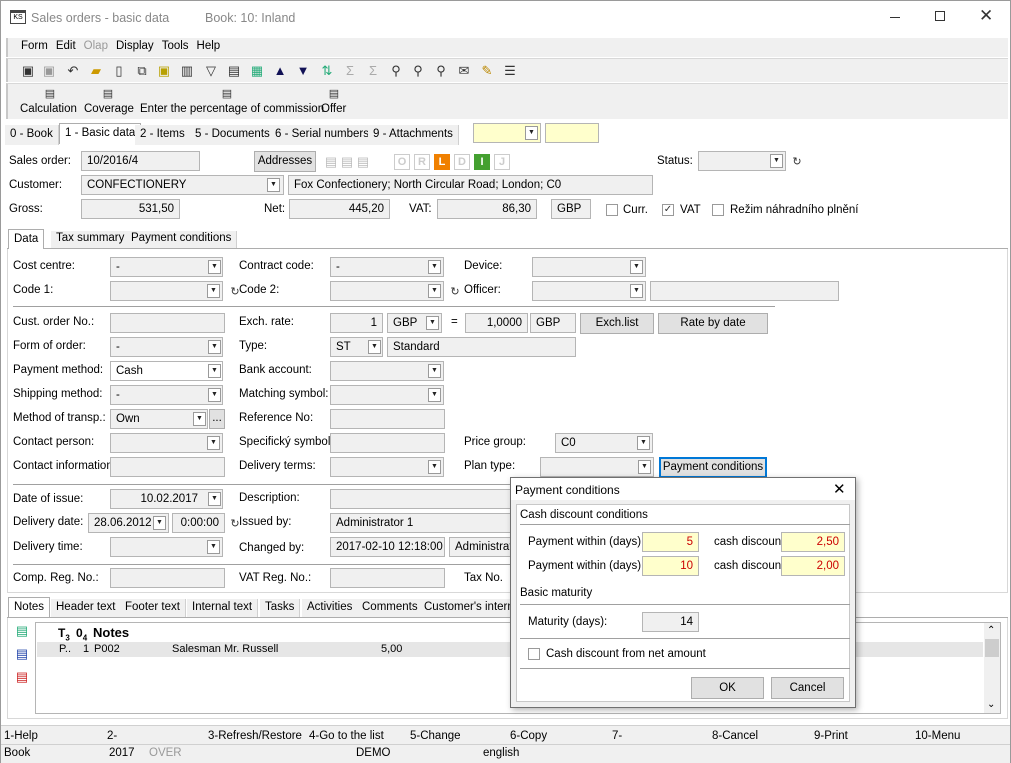  Describe the element at coordinates (373, 71) in the screenshot. I see `sum-filter-icon: Σ` at that location.